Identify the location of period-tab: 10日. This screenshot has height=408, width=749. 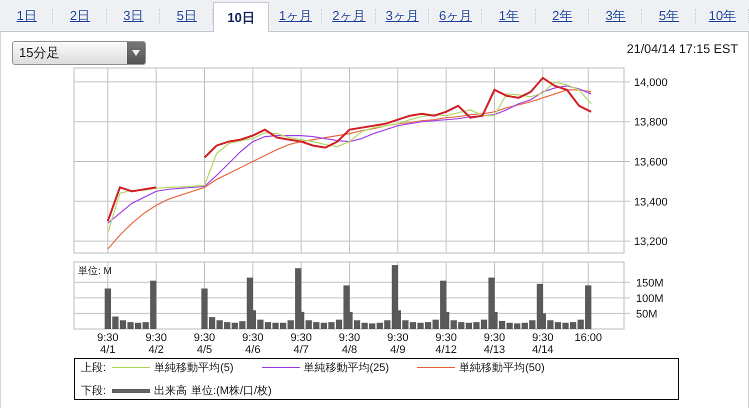
(241, 17).